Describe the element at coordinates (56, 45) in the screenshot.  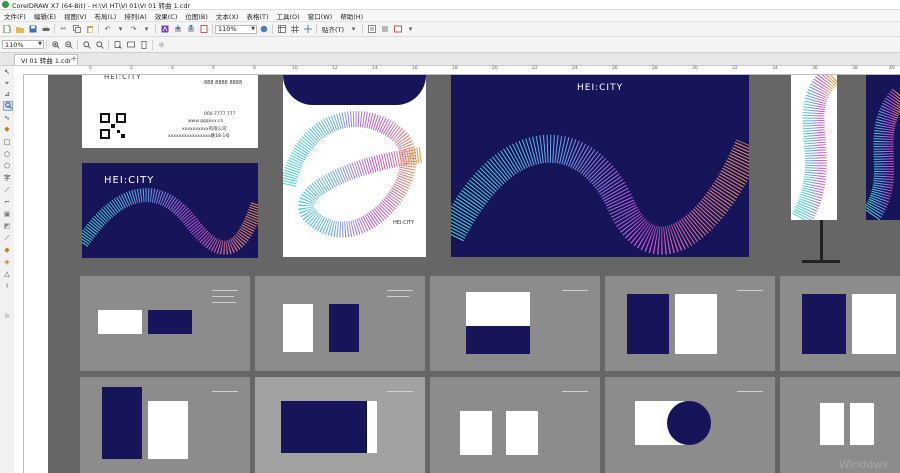
I see `zoom-in-icon` at that location.